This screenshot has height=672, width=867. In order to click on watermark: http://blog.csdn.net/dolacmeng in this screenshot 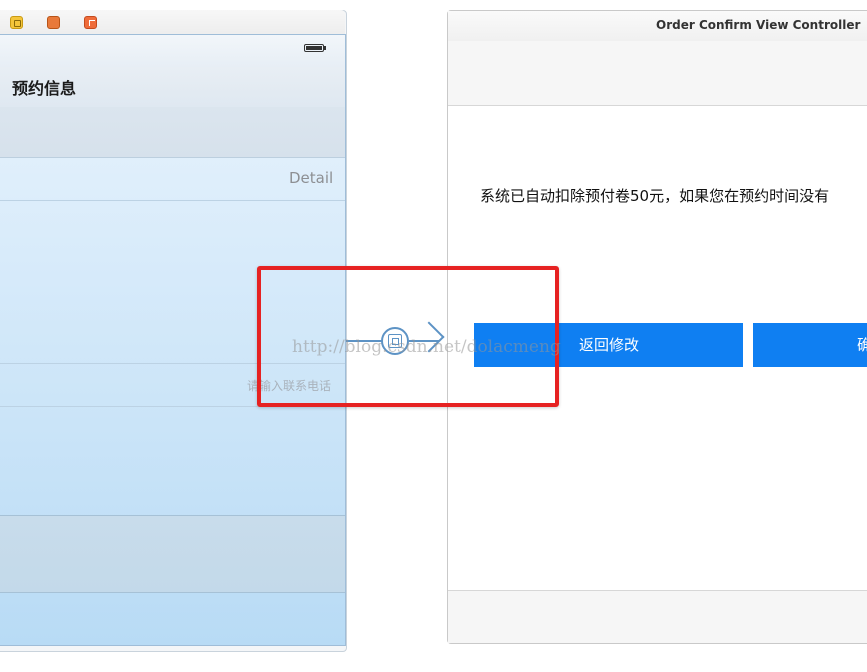, I will do `click(426, 347)`.